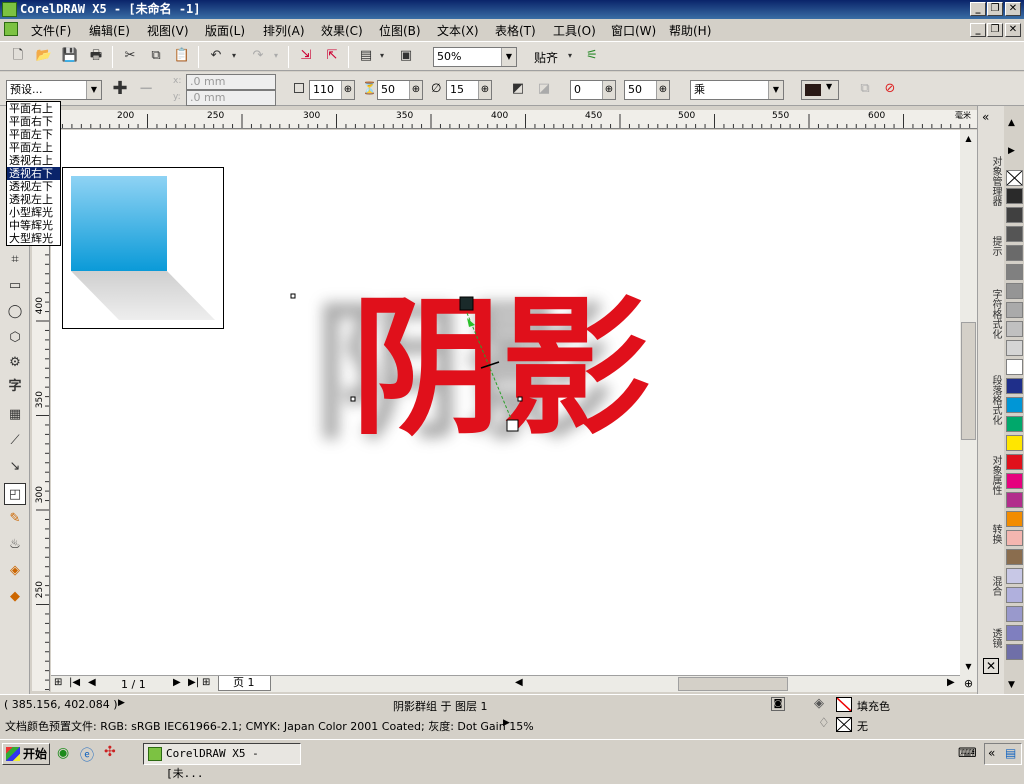 This screenshot has height=784, width=1024. I want to click on start-button: 开始, so click(26, 754).